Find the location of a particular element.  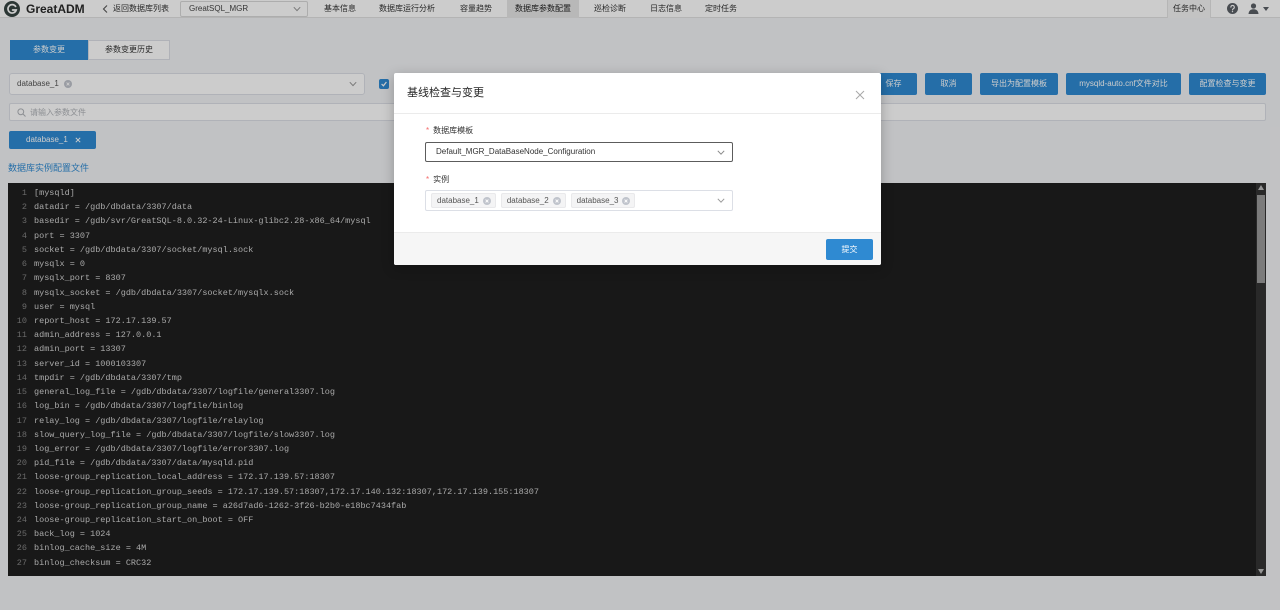

instance-tag-label: database_3 is located at coordinates (597, 200).